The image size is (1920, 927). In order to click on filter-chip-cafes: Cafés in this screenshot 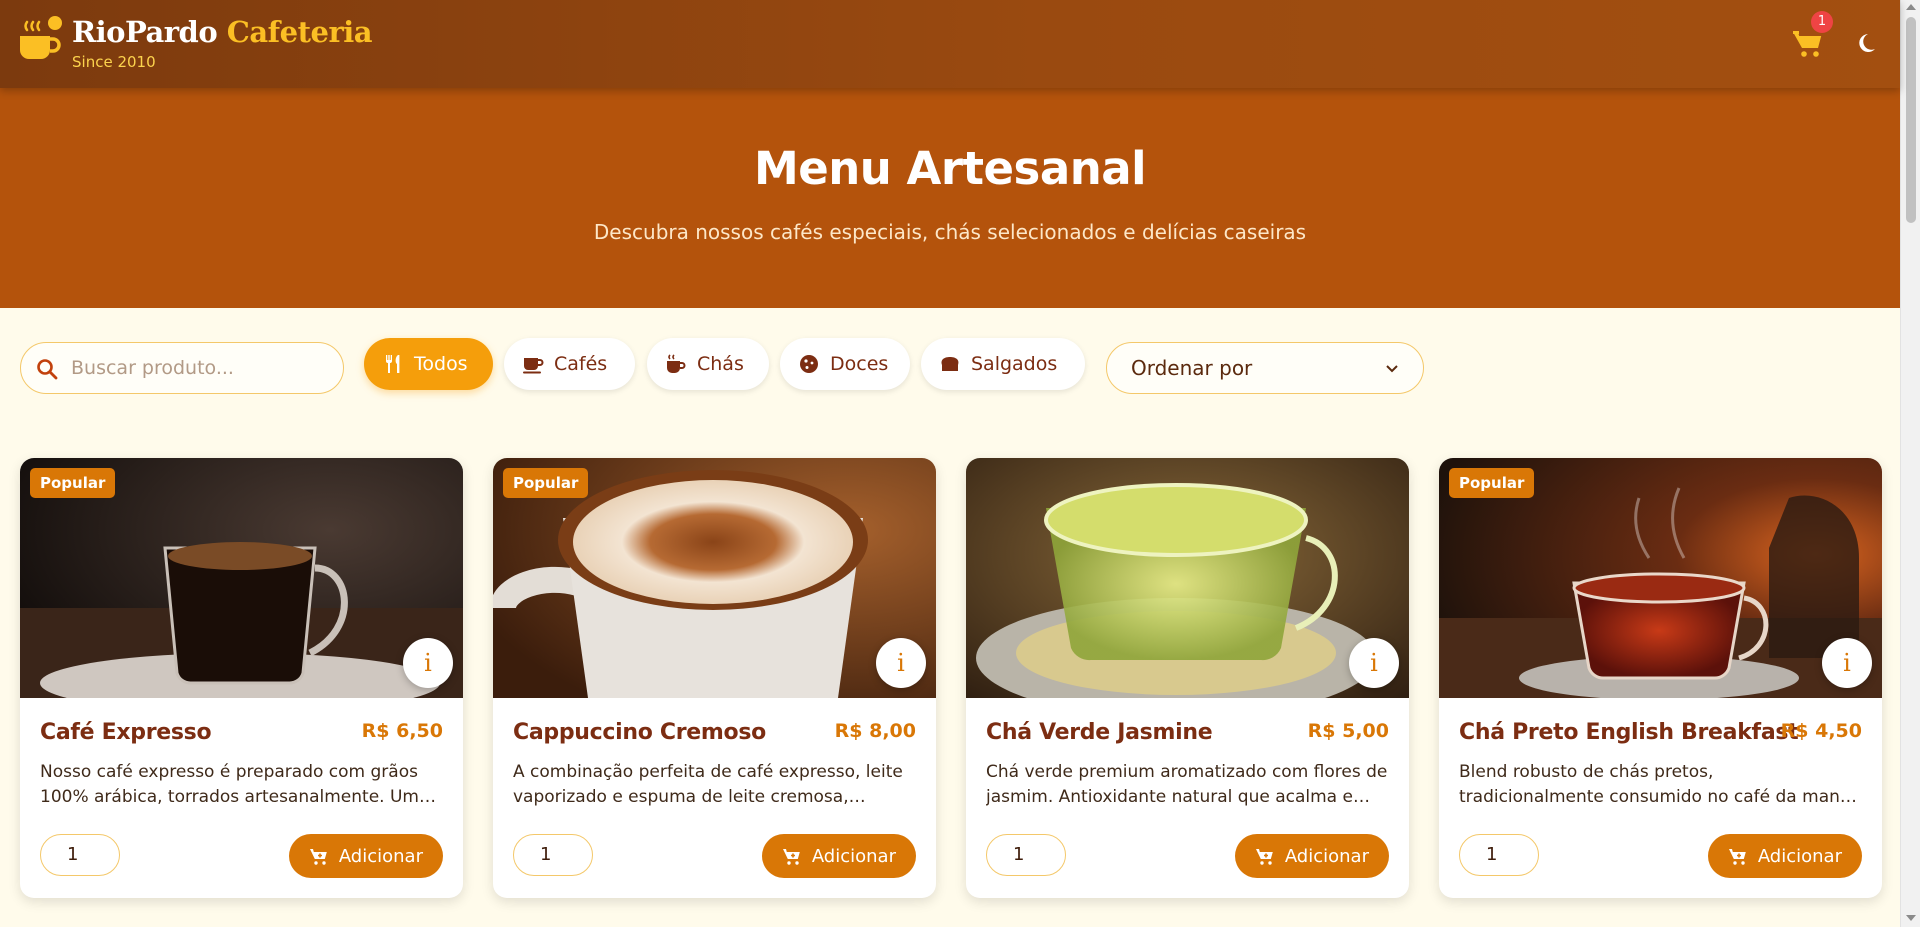, I will do `click(569, 364)`.